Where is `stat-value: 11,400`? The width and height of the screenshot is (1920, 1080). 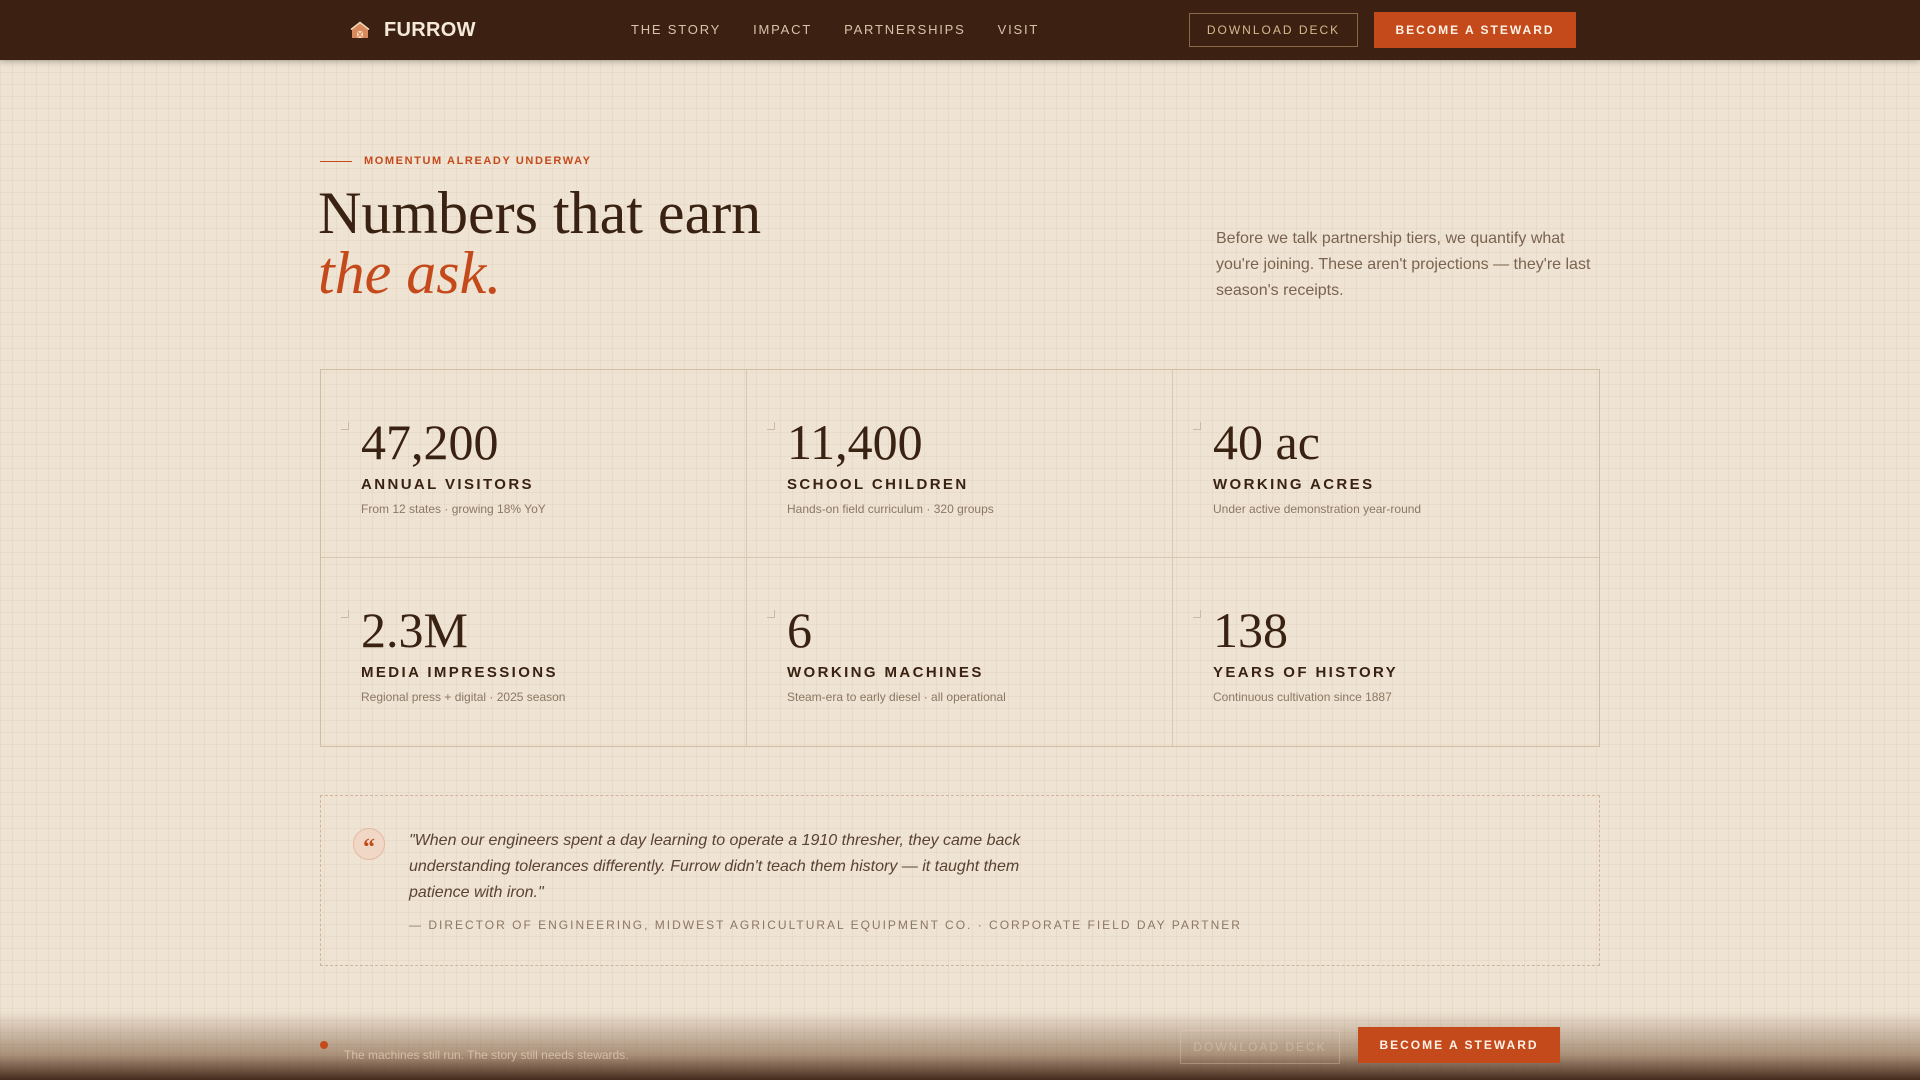 stat-value: 11,400 is located at coordinates (855, 442).